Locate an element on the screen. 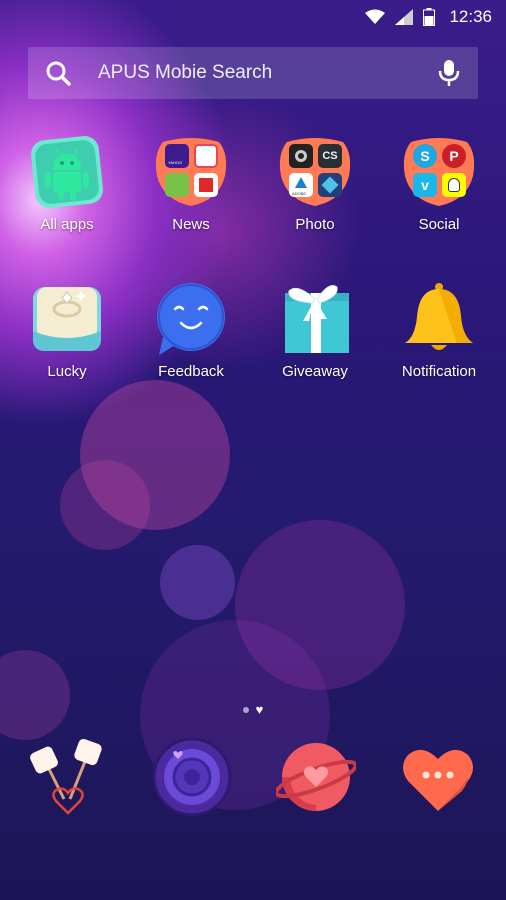 This screenshot has width=506, height=900. snapchat-icon is located at coordinates (454, 185).